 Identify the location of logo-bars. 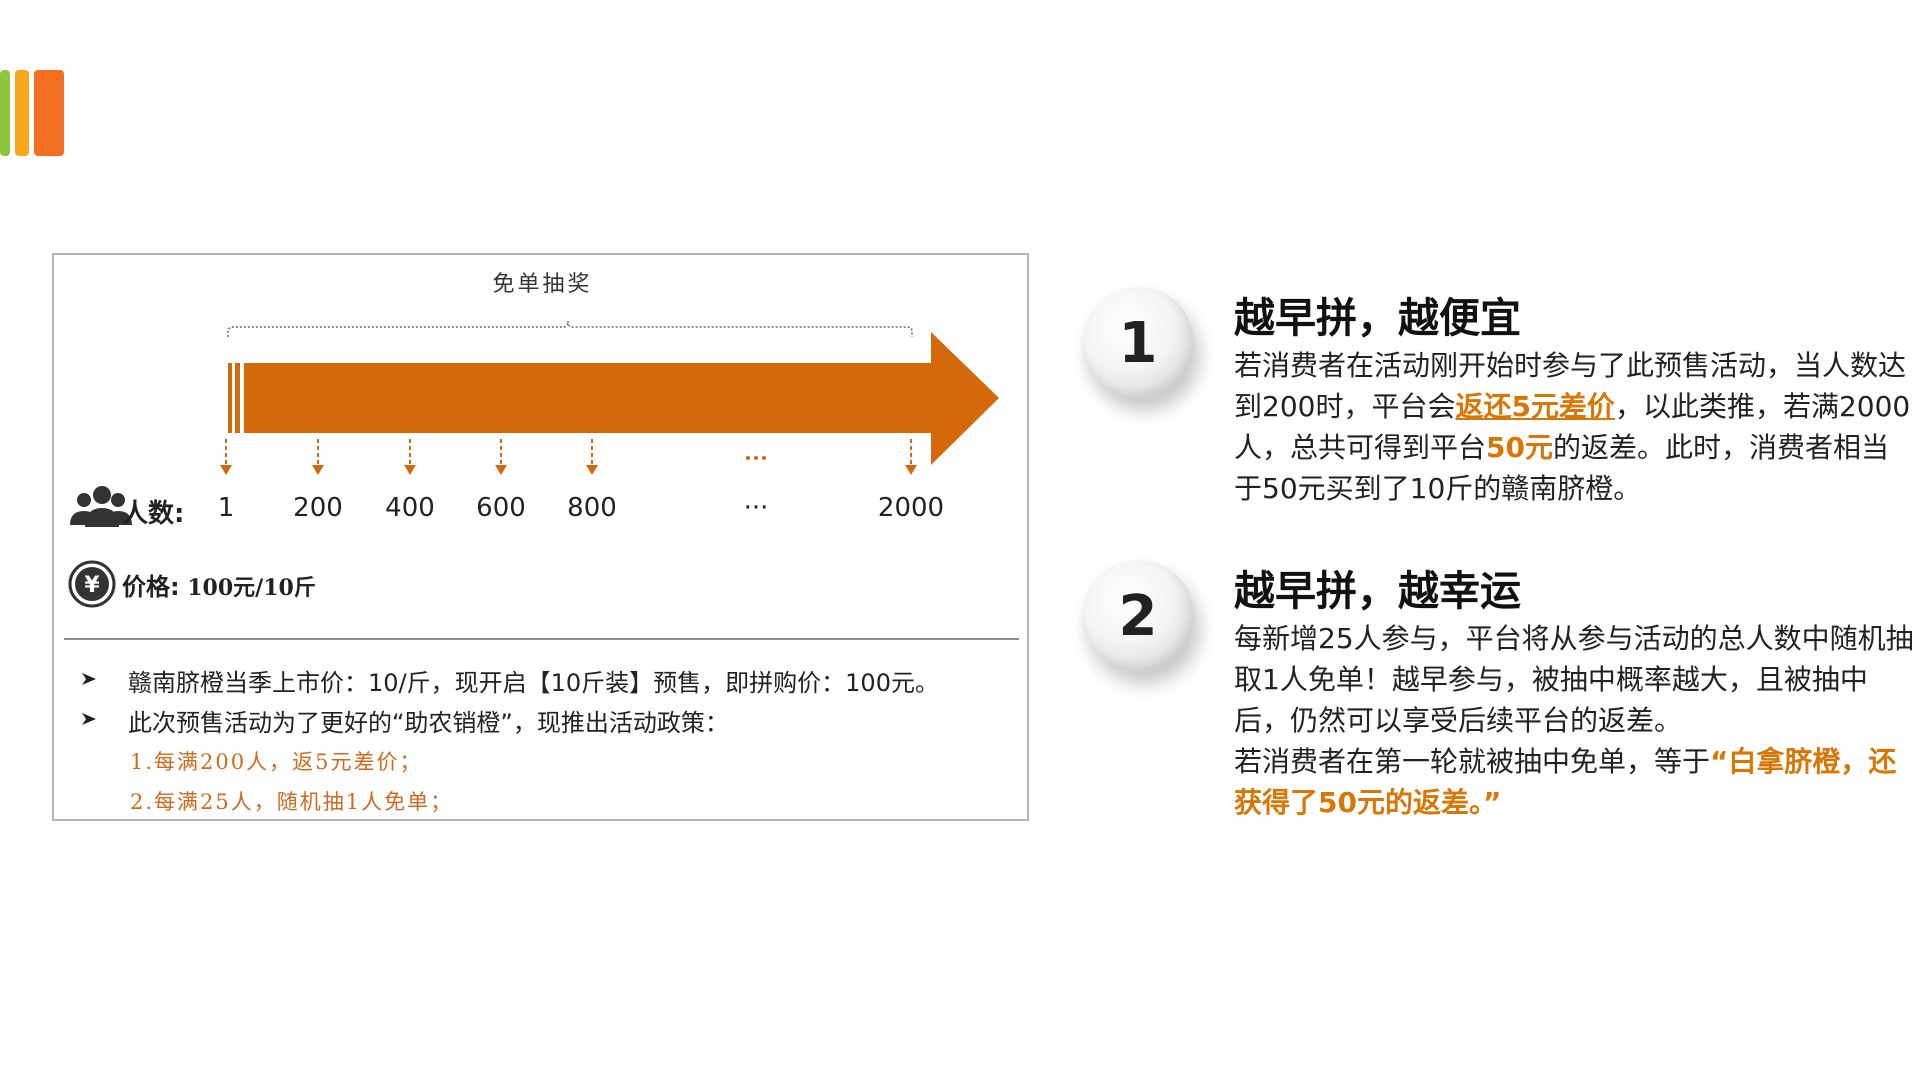
(35, 113).